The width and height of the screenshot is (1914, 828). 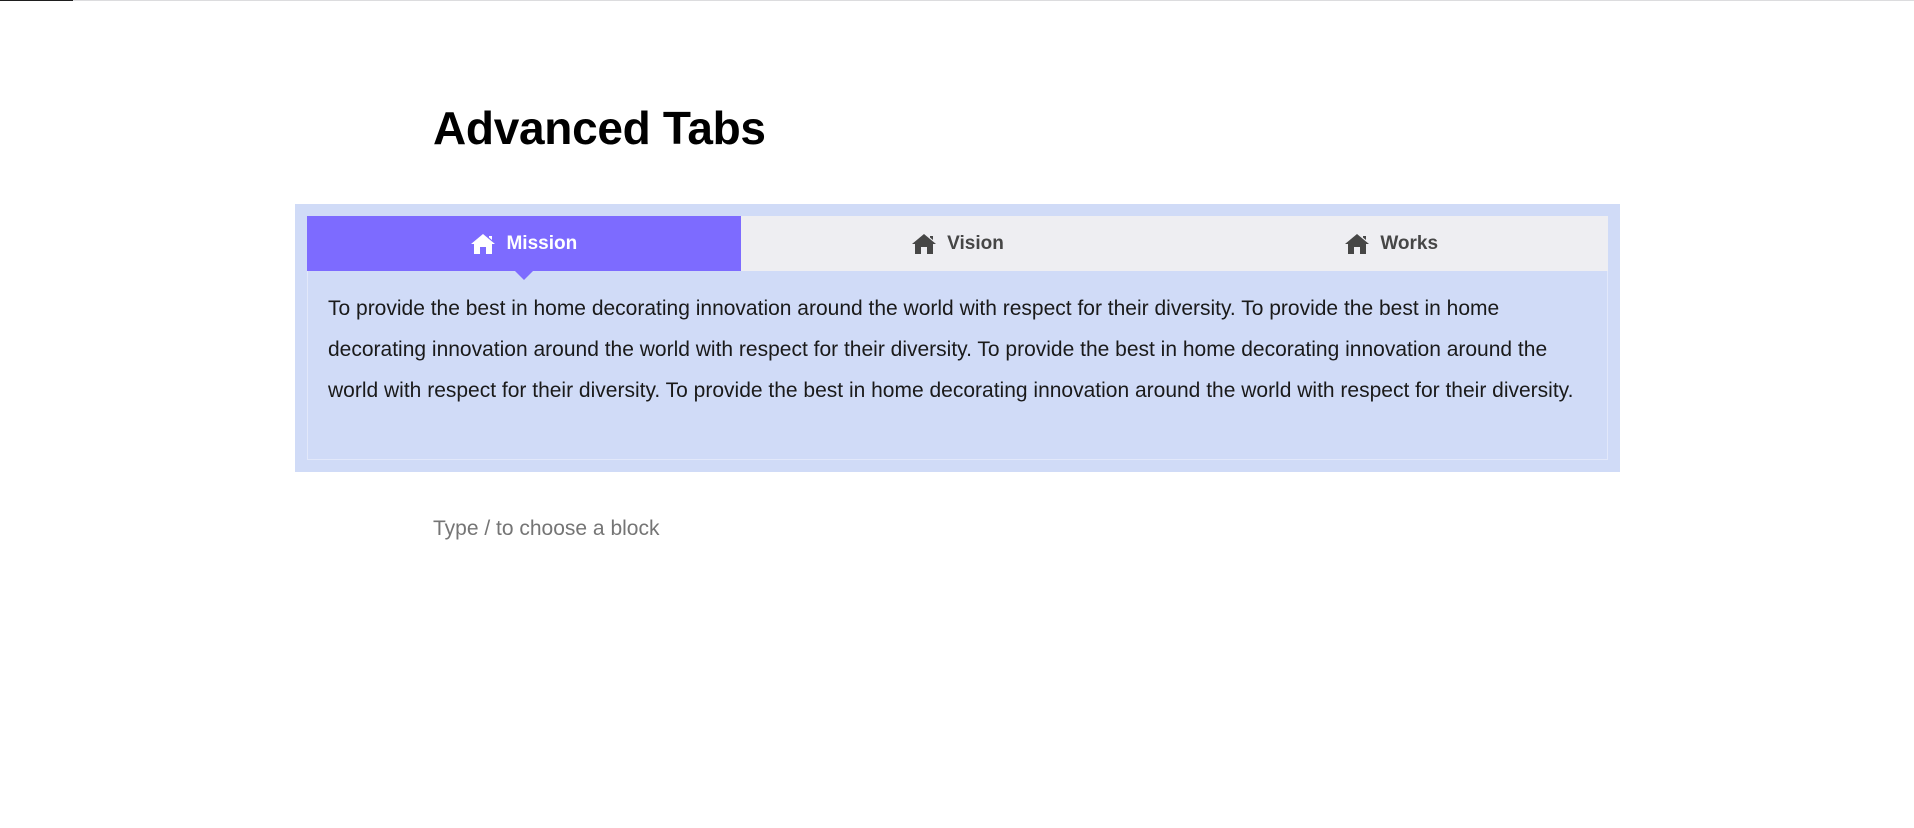 I want to click on tab-label: Vision, so click(x=975, y=243).